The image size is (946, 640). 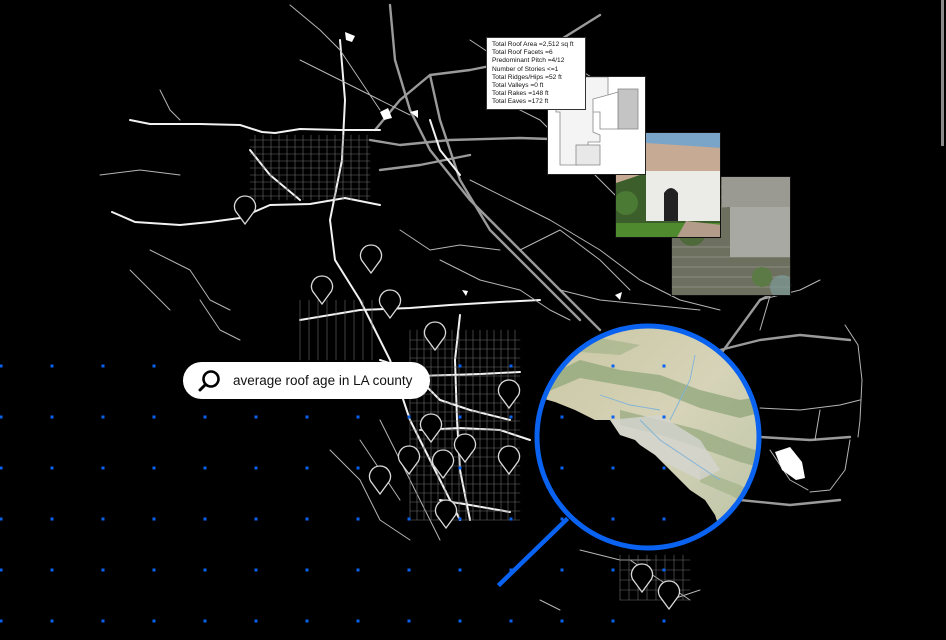 I want to click on roof-report-line: Total Valleys =0 ft, so click(x=518, y=86).